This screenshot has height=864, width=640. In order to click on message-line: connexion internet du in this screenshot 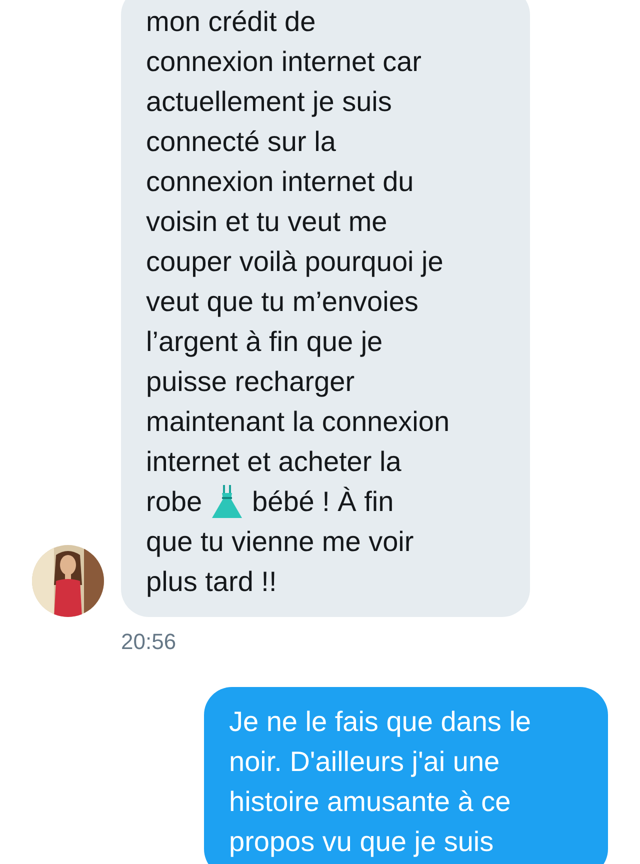, I will do `click(280, 182)`.